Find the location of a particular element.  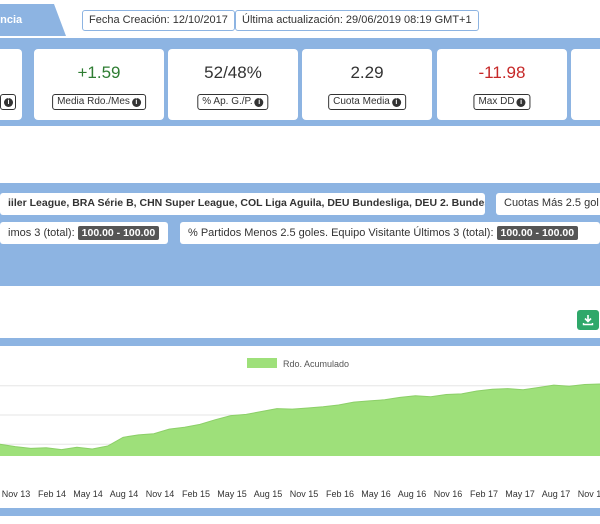

filter-local-goals: imos 3 (total): 100.00 - 100.00 is located at coordinates (84, 233).